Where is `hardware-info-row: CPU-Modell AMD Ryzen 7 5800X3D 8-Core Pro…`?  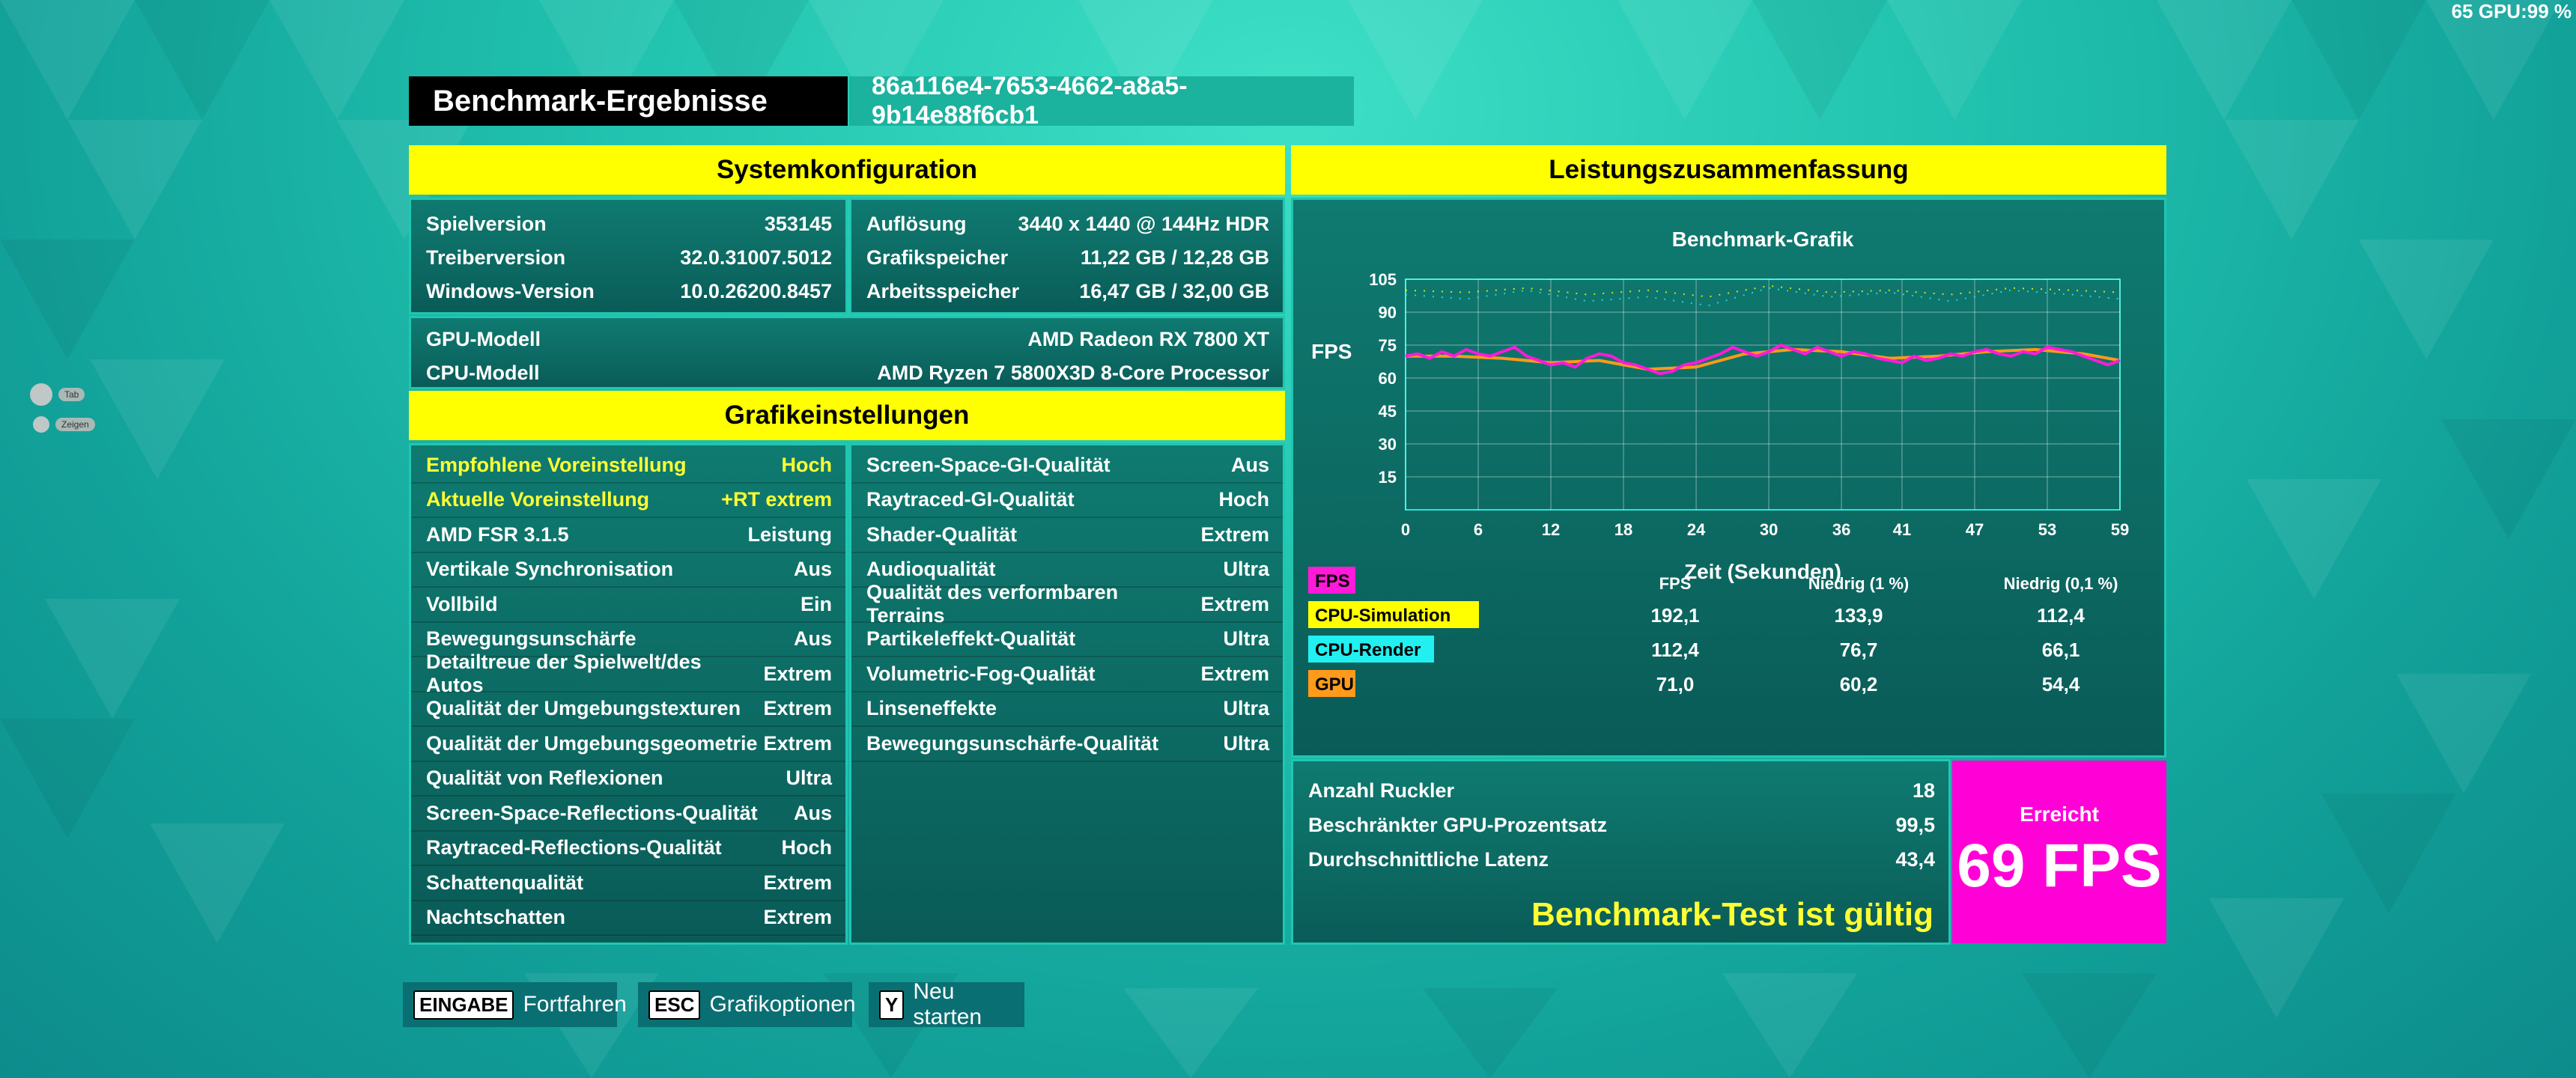 hardware-info-row: CPU-Modell AMD Ryzen 7 5800X3D 8-Core Pro… is located at coordinates (847, 373).